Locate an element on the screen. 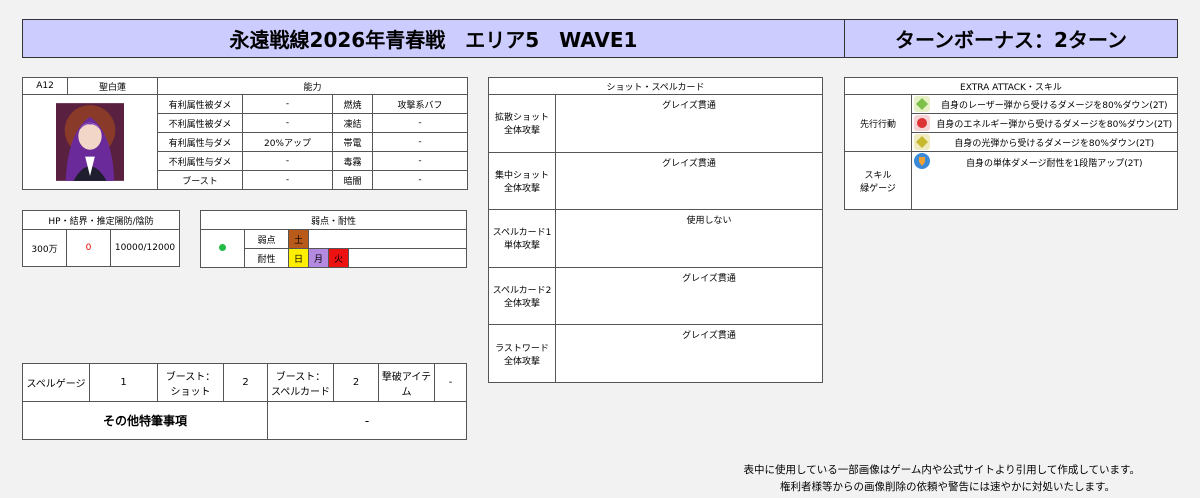  ability-label: 不利属性被ダメ is located at coordinates (200, 123).